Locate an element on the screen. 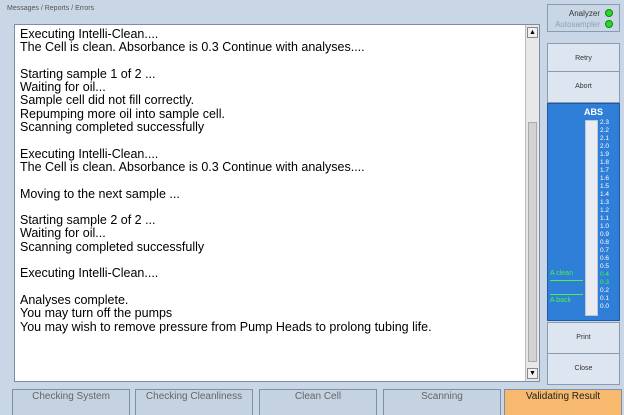  abort-button: Abort is located at coordinates (583, 87).